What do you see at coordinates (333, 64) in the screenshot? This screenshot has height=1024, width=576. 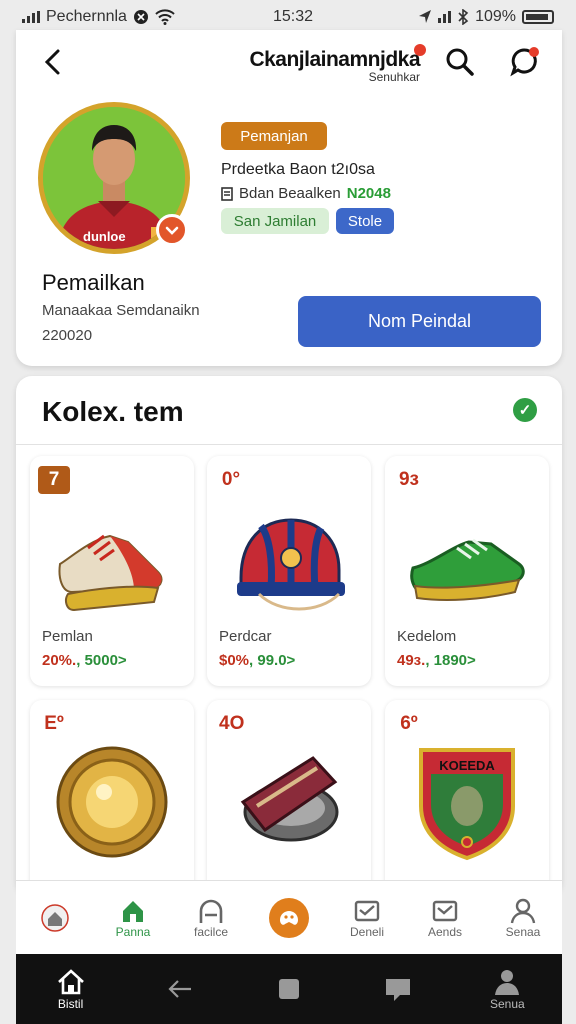 I see `app-brand: Ckanjlainamnjdka Senuhkar` at bounding box center [333, 64].